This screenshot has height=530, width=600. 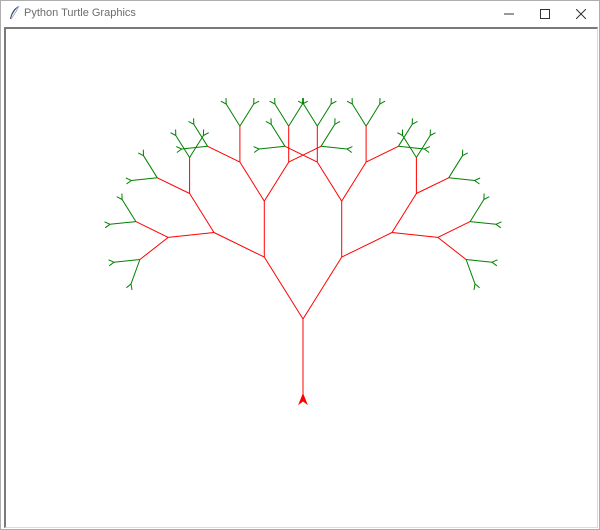 What do you see at coordinates (80, 13) in the screenshot?
I see `window-title: Python Turtle Graphics` at bounding box center [80, 13].